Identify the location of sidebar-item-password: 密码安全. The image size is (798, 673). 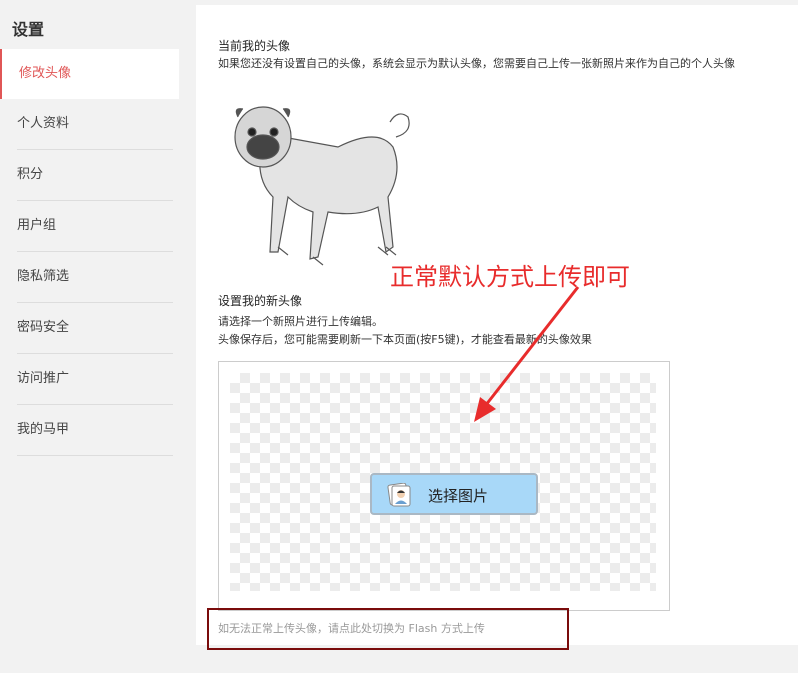
(95, 328).